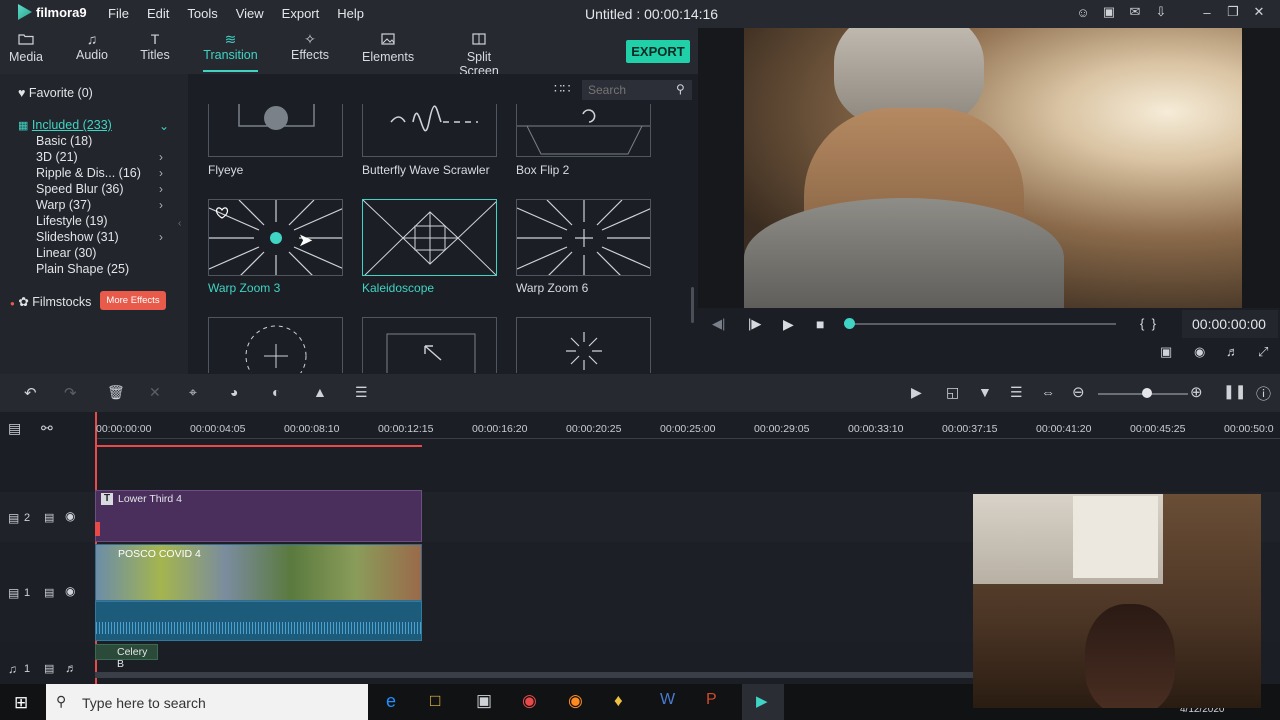 The width and height of the screenshot is (1280, 720). I want to click on zoom-slider-handle, so click(1147, 393).